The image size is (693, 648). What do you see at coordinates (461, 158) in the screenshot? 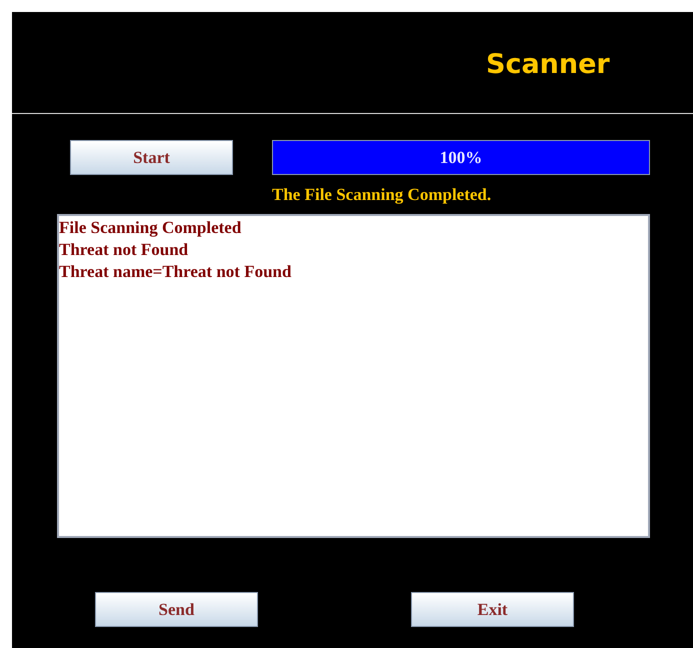
I see `progress-reading: 100%` at bounding box center [461, 158].